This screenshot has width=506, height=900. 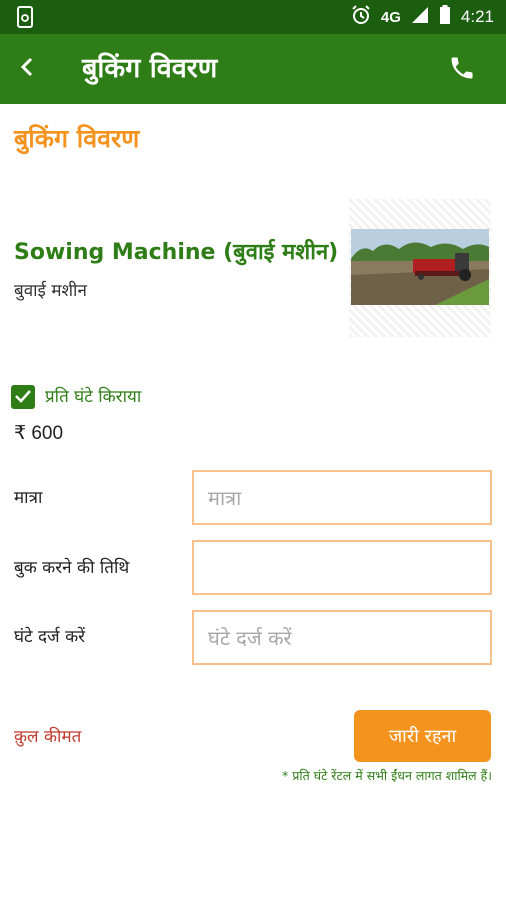 What do you see at coordinates (77, 138) in the screenshot?
I see `page-title: बुकिंग विवरण` at bounding box center [77, 138].